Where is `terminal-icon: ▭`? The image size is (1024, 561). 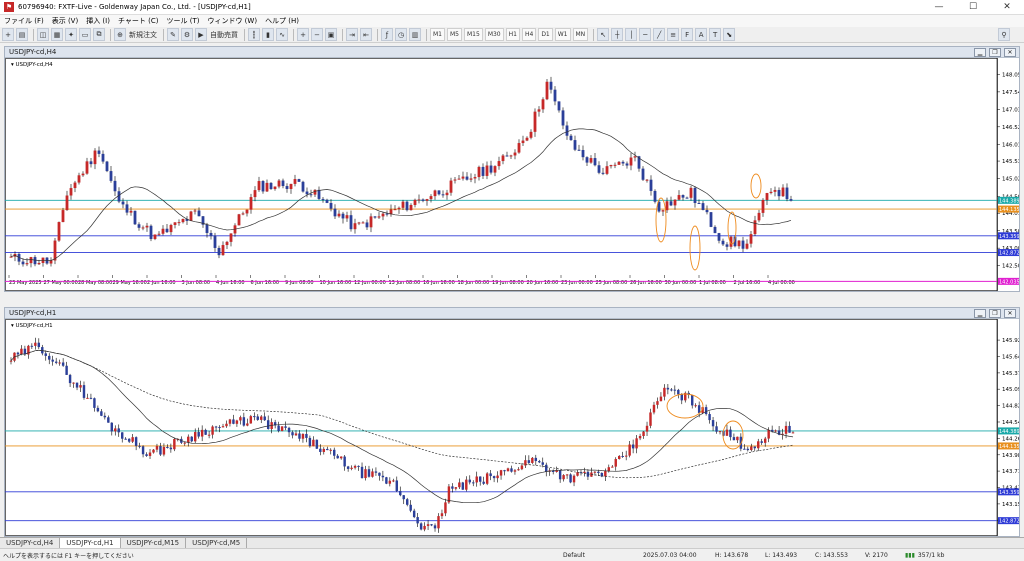
terminal-icon: ▭ is located at coordinates (85, 34).